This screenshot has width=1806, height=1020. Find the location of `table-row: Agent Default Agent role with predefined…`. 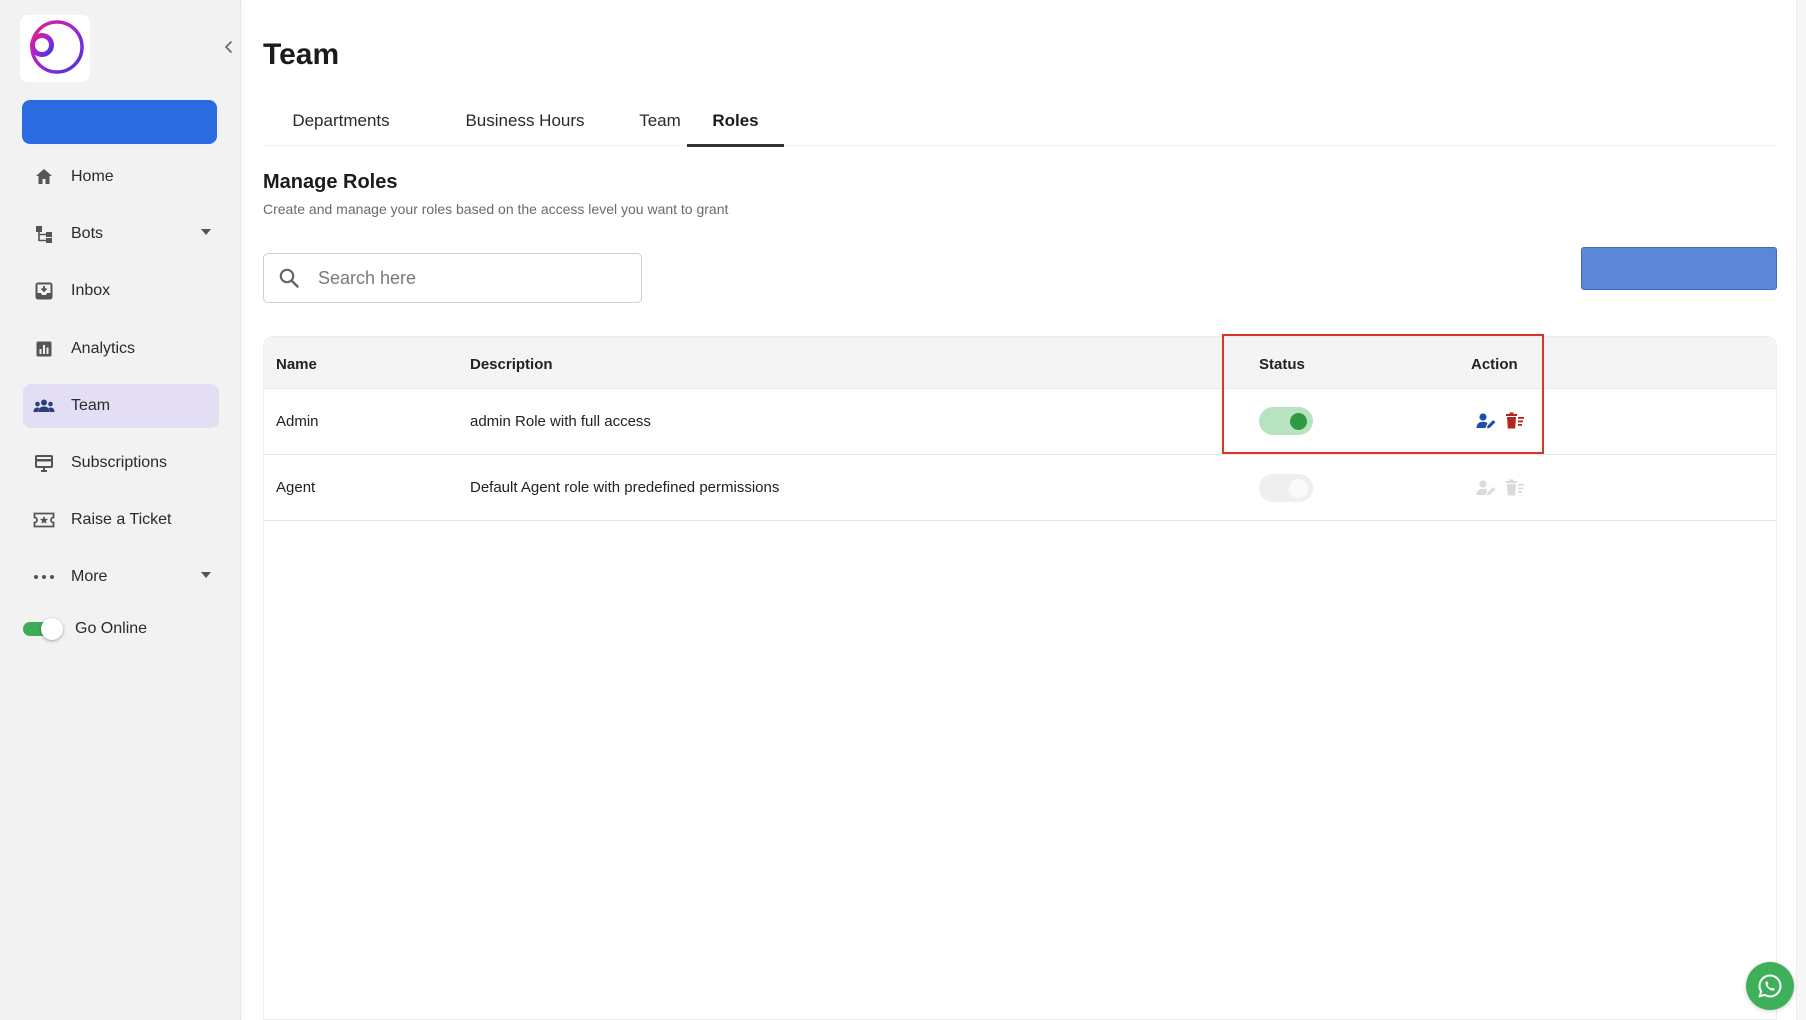

table-row: Agent Default Agent role with predefined… is located at coordinates (1020, 488).